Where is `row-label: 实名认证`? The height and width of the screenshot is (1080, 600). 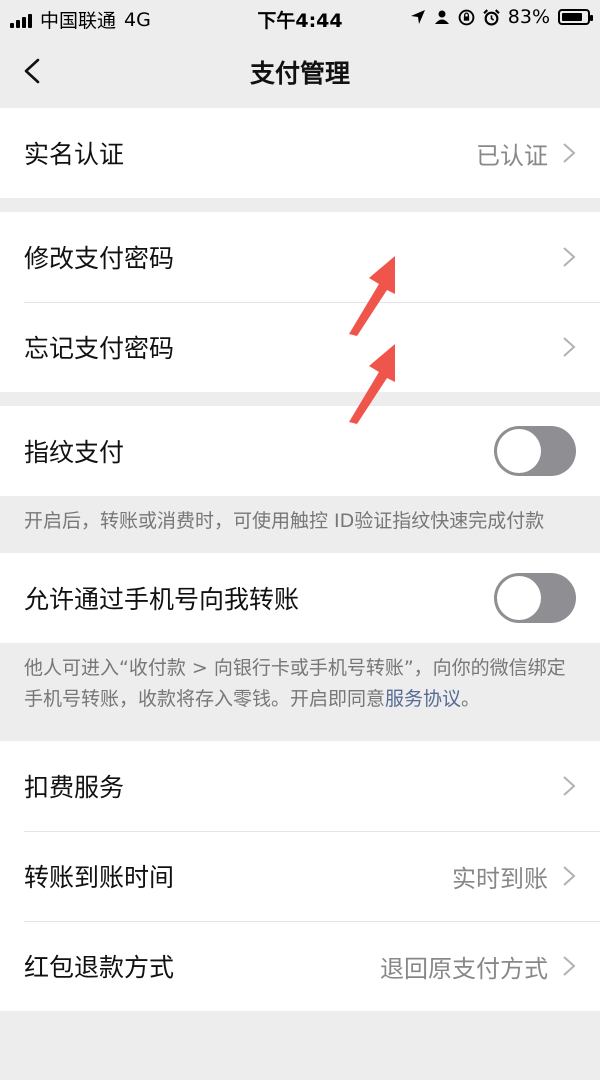 row-label: 实名认证 is located at coordinates (74, 154).